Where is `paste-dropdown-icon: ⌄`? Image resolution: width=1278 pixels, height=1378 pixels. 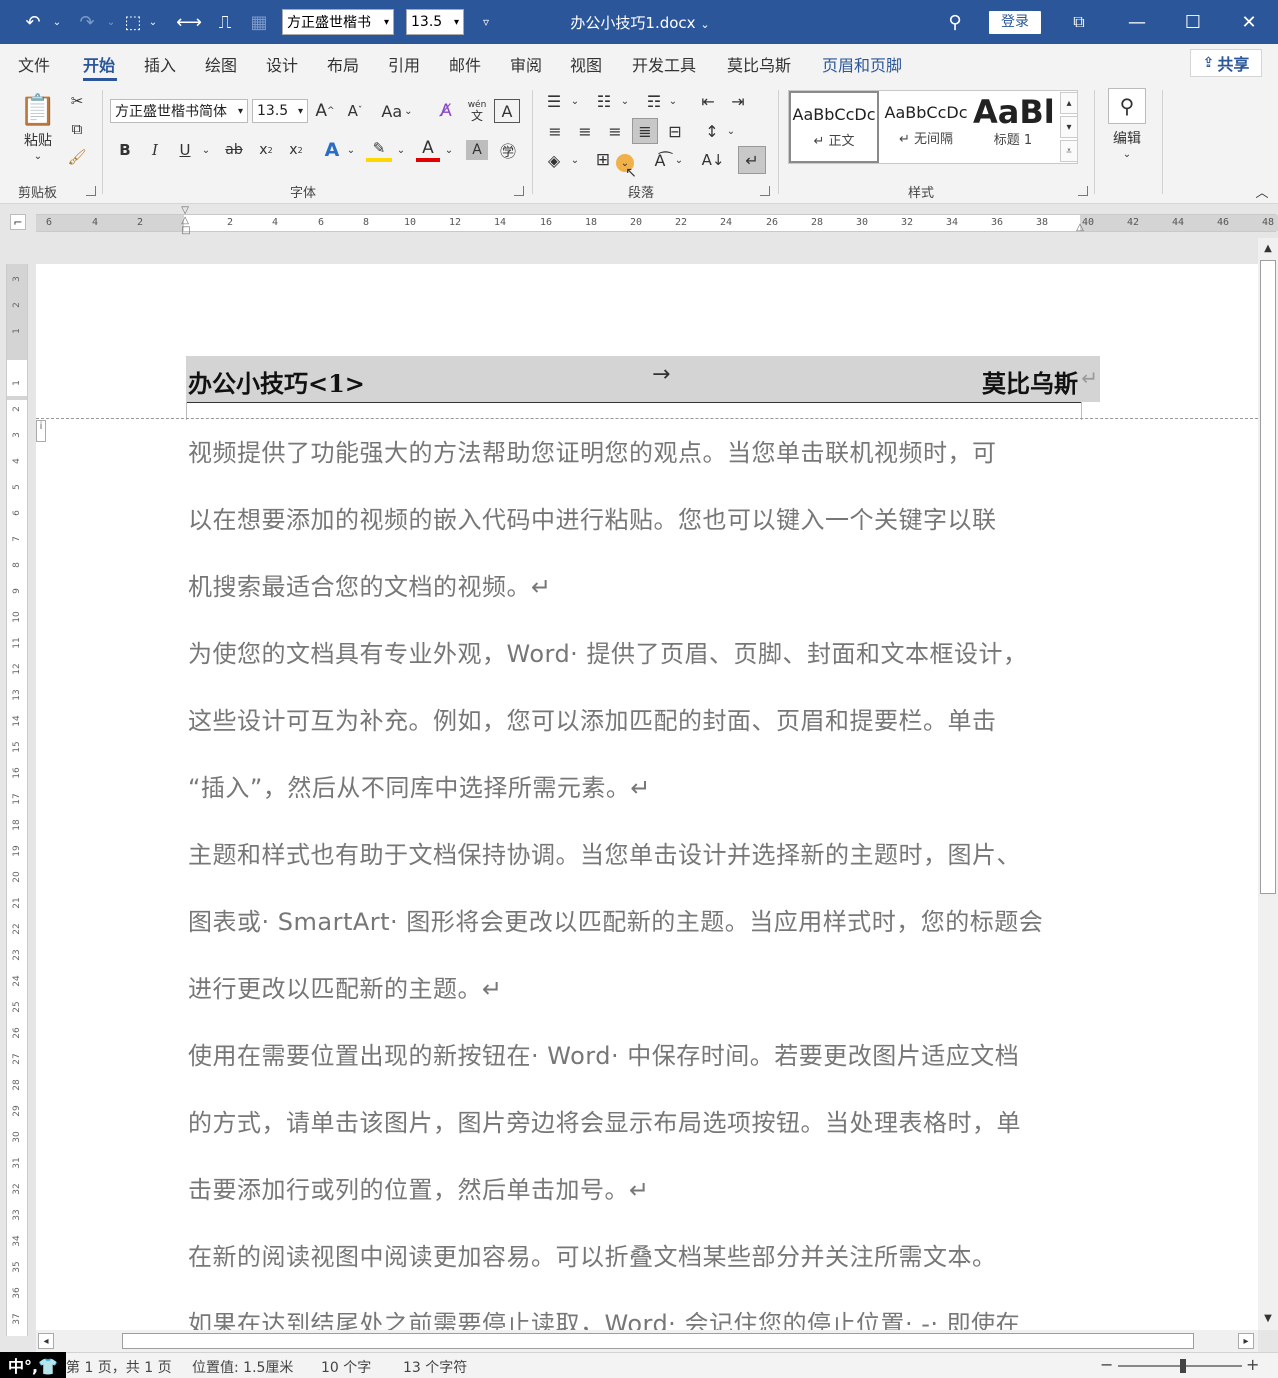 paste-dropdown-icon: ⌄ is located at coordinates (38, 156).